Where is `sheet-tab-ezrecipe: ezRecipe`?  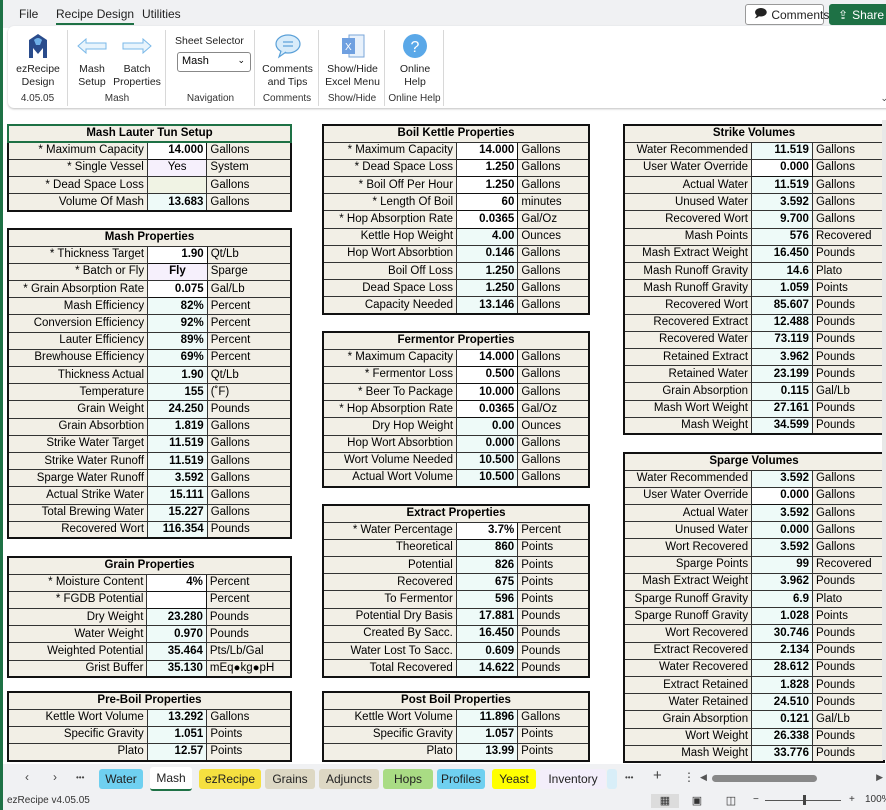
sheet-tab-ezrecipe: ezRecipe is located at coordinates (230, 779).